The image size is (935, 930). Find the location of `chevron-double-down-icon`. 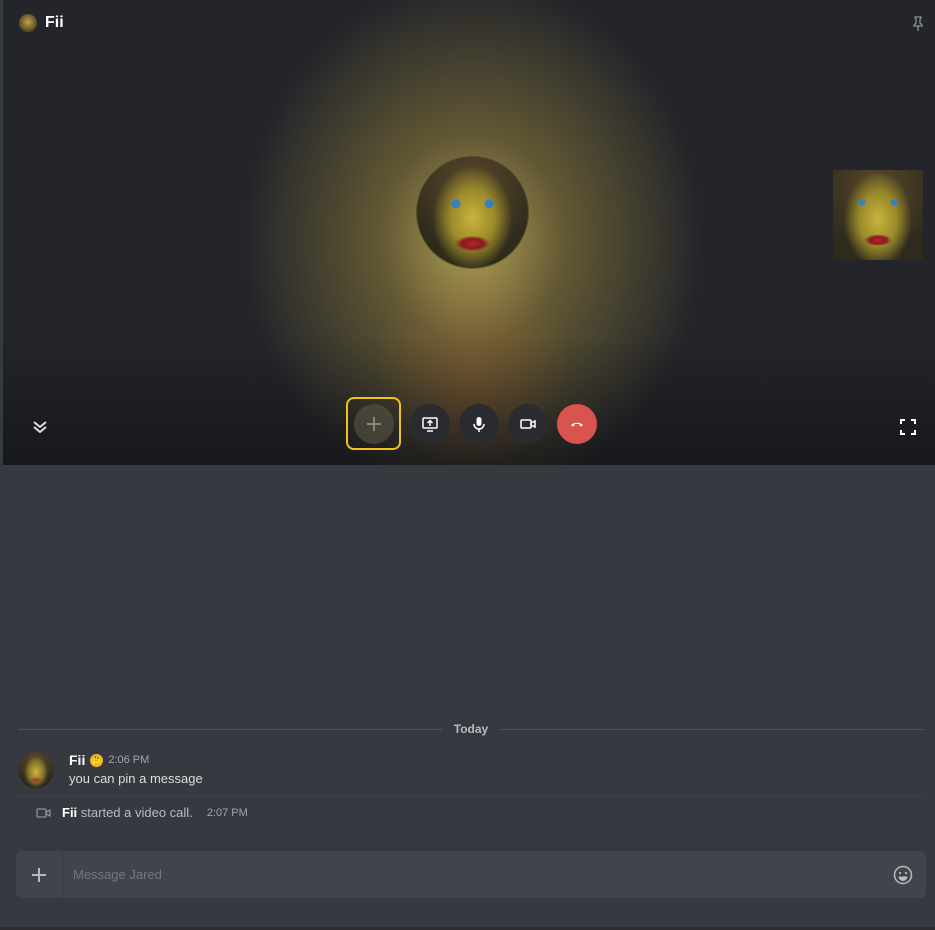

chevron-double-down-icon is located at coordinates (40, 427).